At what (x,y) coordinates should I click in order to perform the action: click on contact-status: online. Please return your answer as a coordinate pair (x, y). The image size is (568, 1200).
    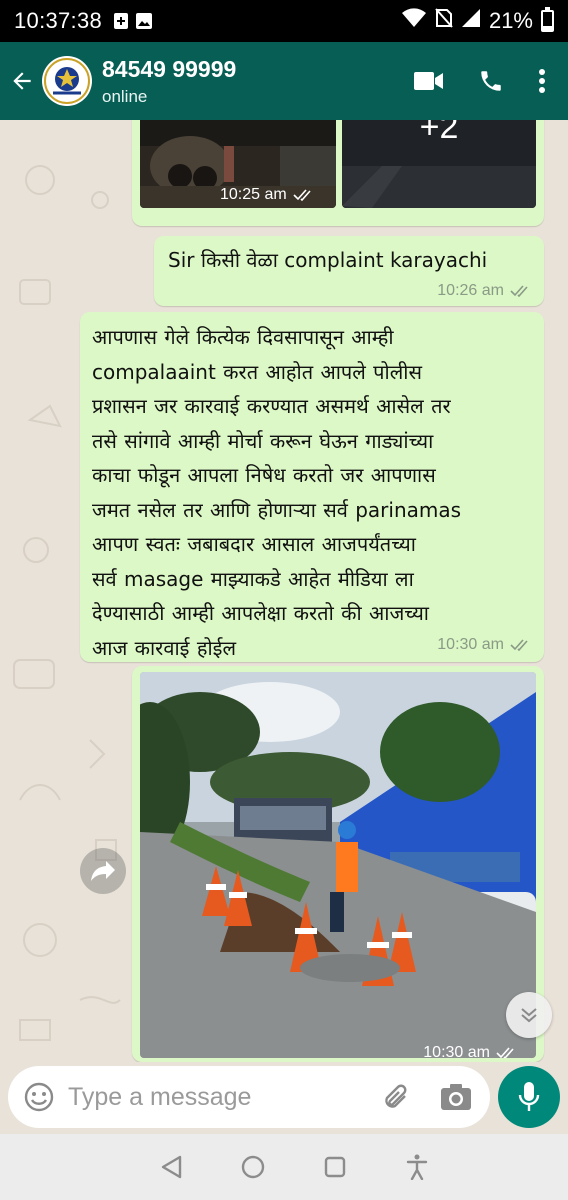
    Looking at the image, I should click on (125, 96).